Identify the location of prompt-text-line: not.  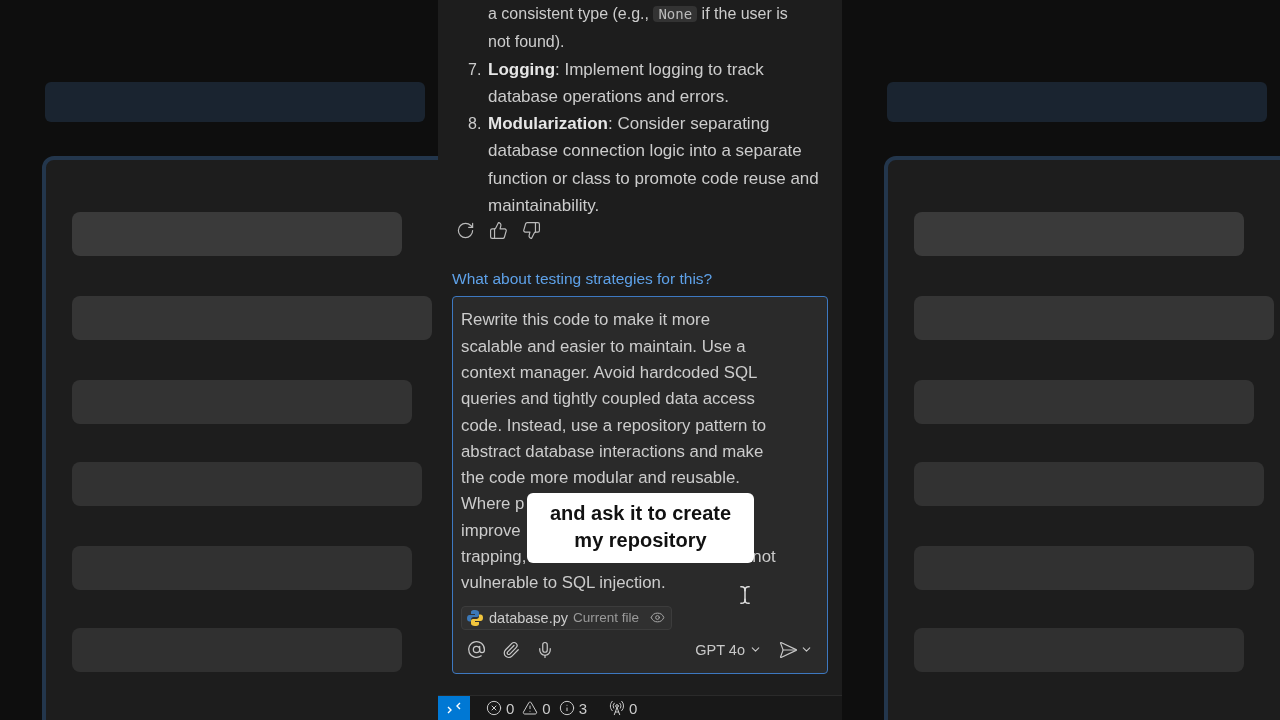
(764, 557).